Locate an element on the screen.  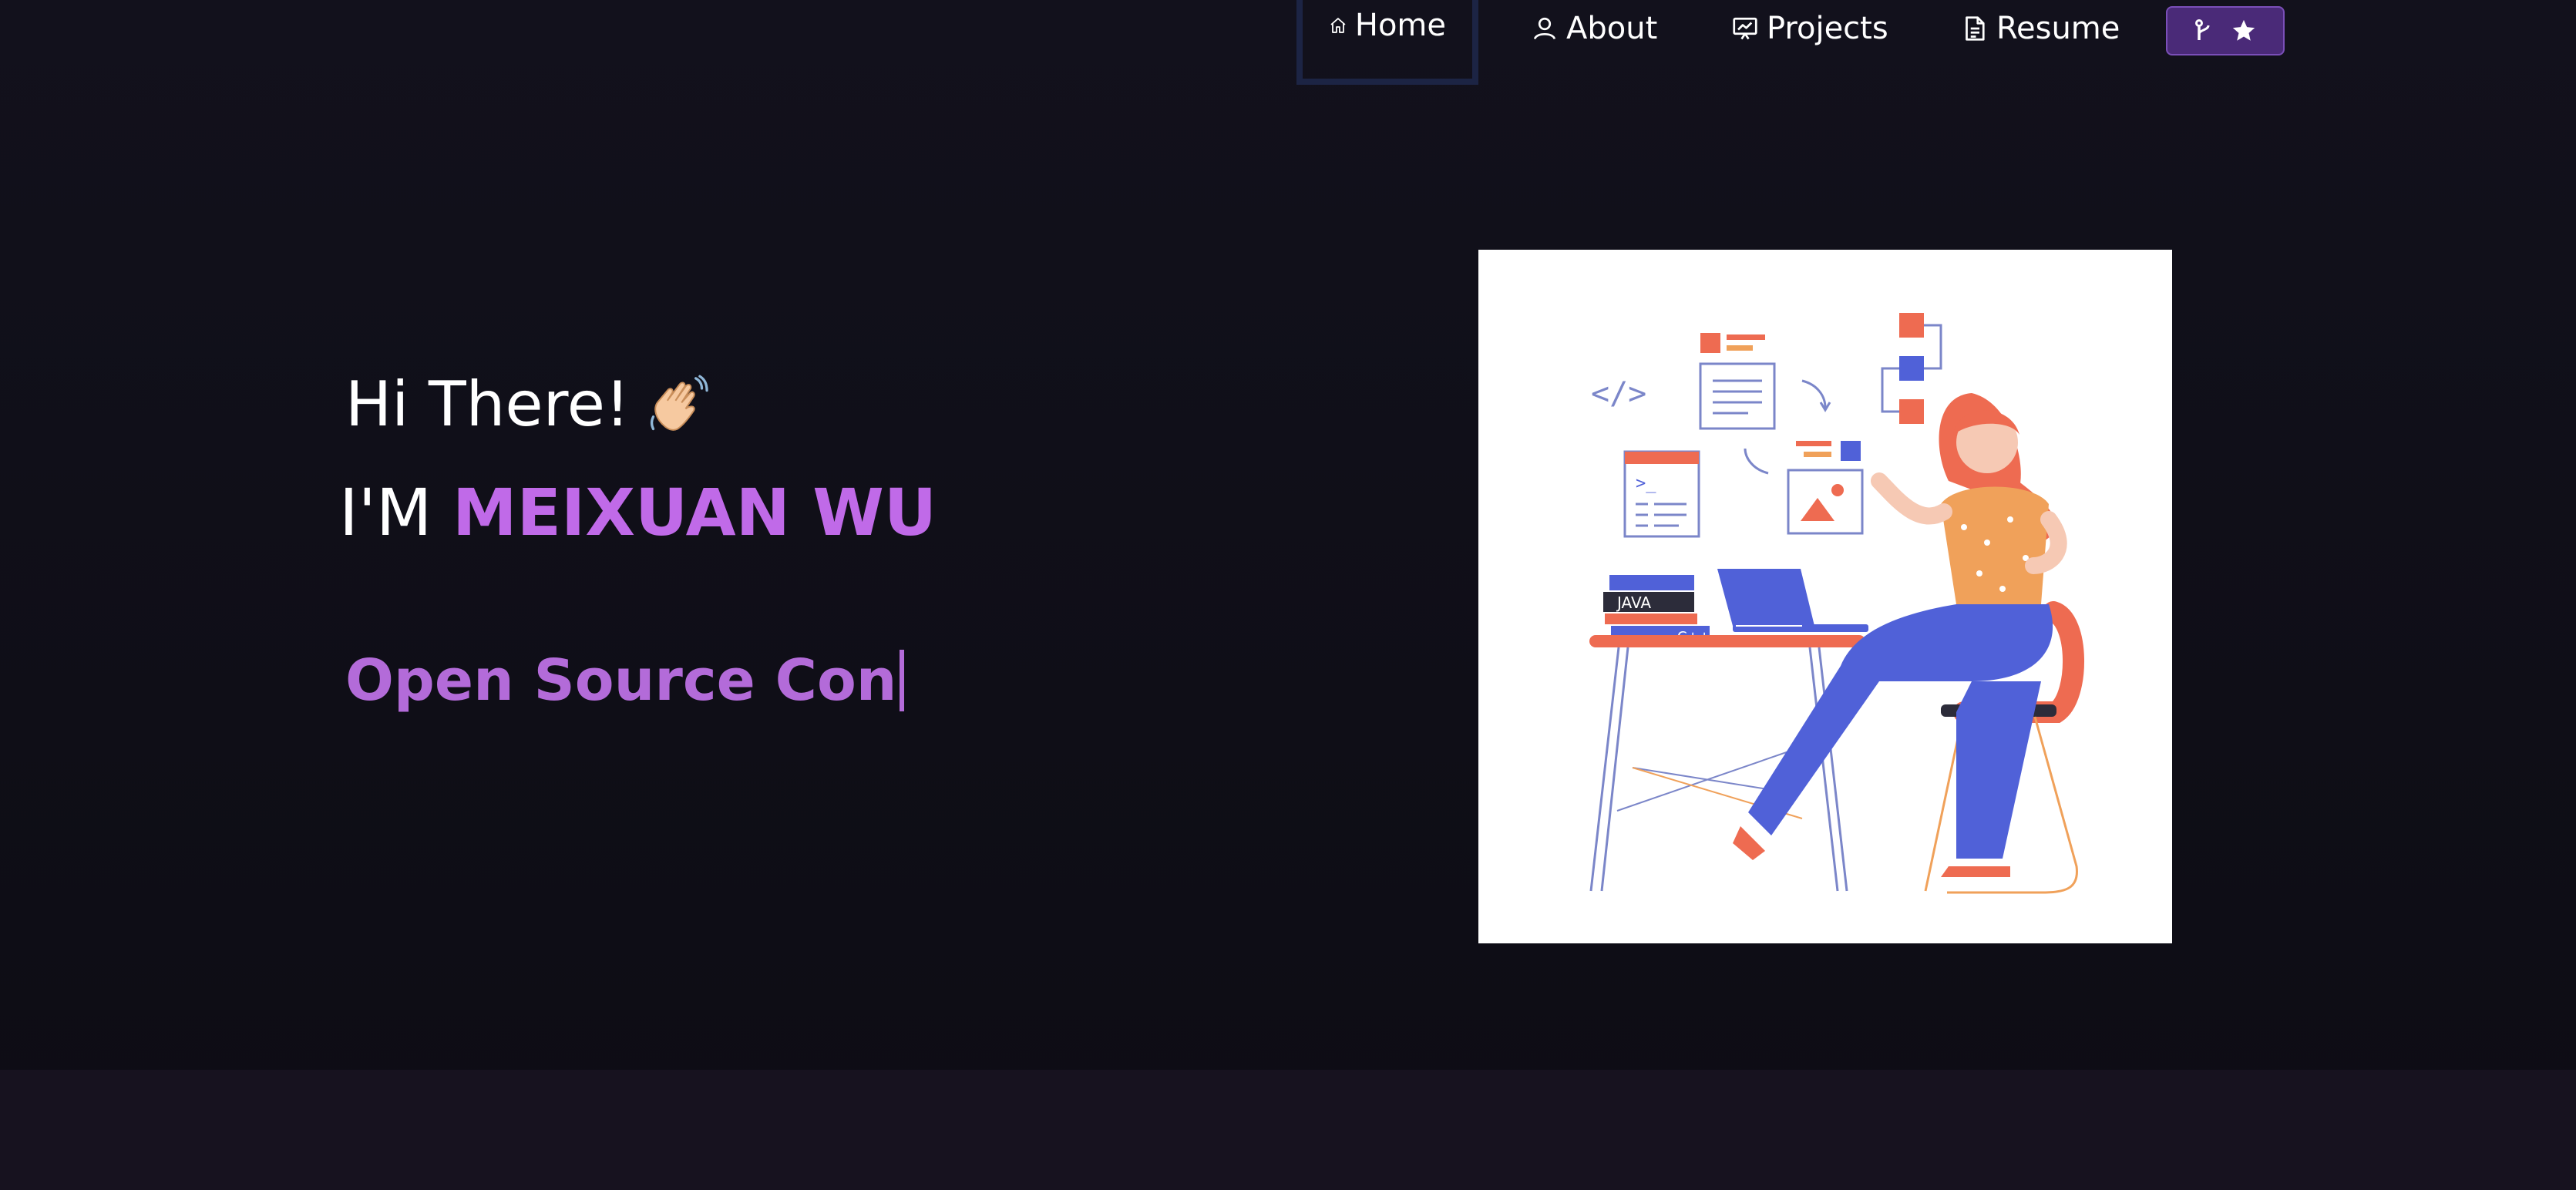
typing-cursor is located at coordinates (902, 680).